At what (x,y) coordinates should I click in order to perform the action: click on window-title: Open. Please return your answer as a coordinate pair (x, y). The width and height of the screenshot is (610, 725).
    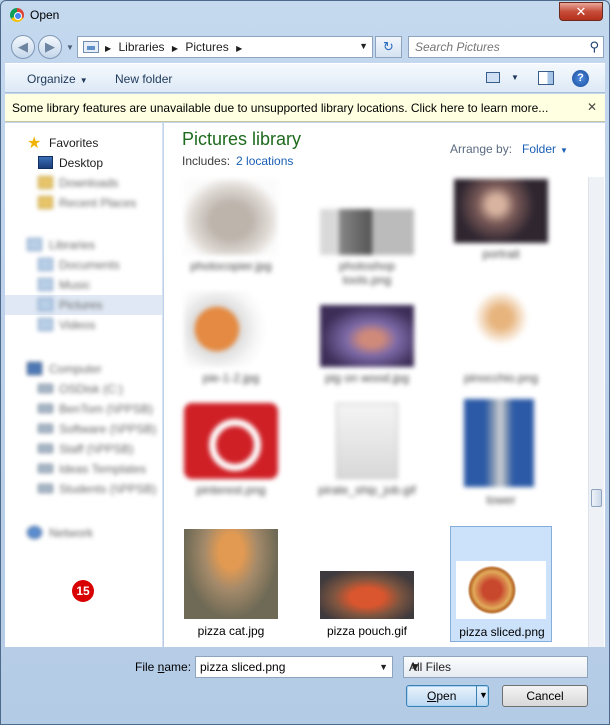
    Looking at the image, I should click on (45, 15).